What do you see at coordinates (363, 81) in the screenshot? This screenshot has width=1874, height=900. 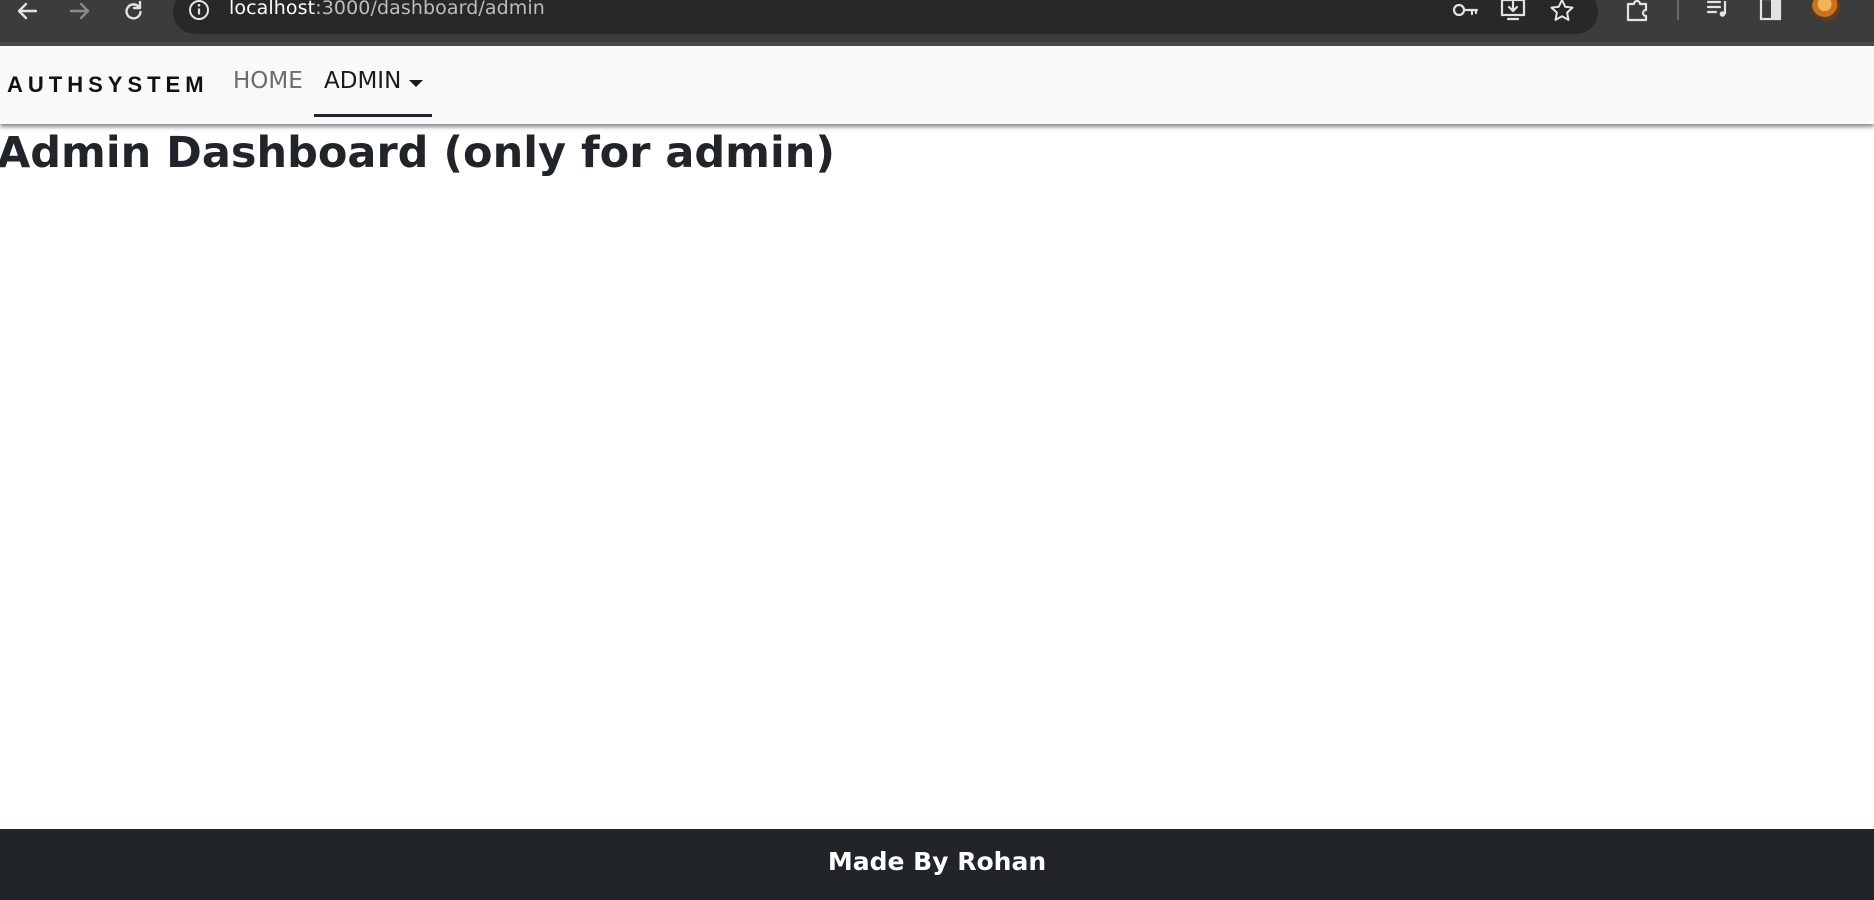 I see `nav-link-admin-label: ADMIN` at bounding box center [363, 81].